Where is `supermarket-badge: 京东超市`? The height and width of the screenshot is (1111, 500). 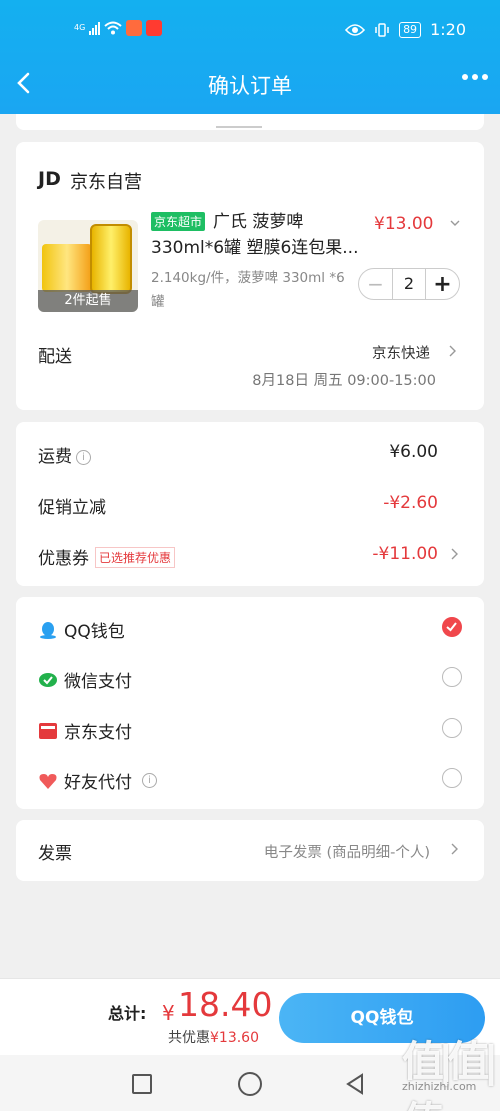
supermarket-badge: 京东超市 is located at coordinates (178, 221).